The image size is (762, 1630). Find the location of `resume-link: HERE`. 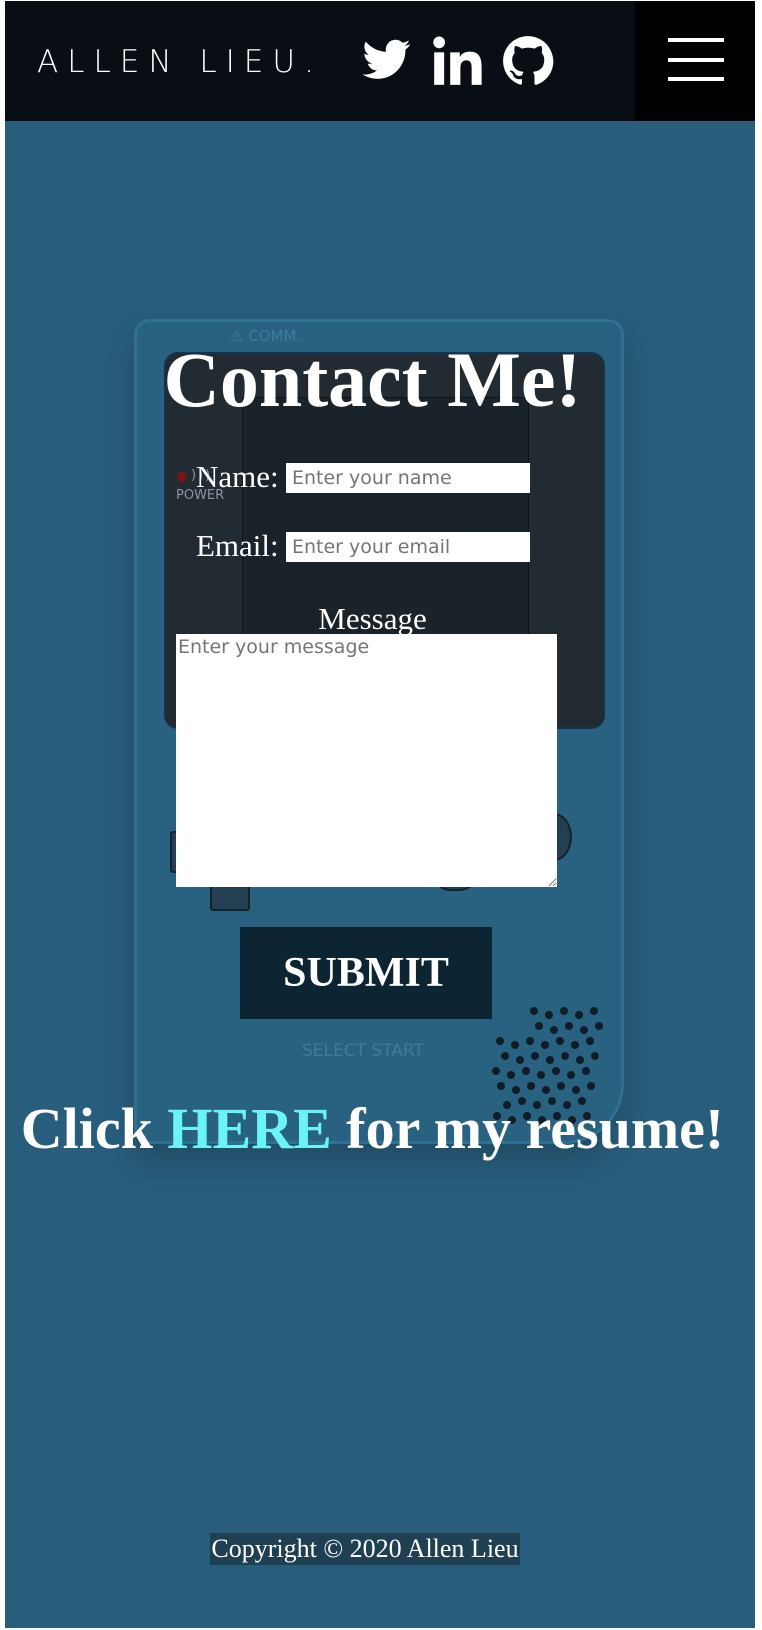

resume-link: HERE is located at coordinates (249, 1128).